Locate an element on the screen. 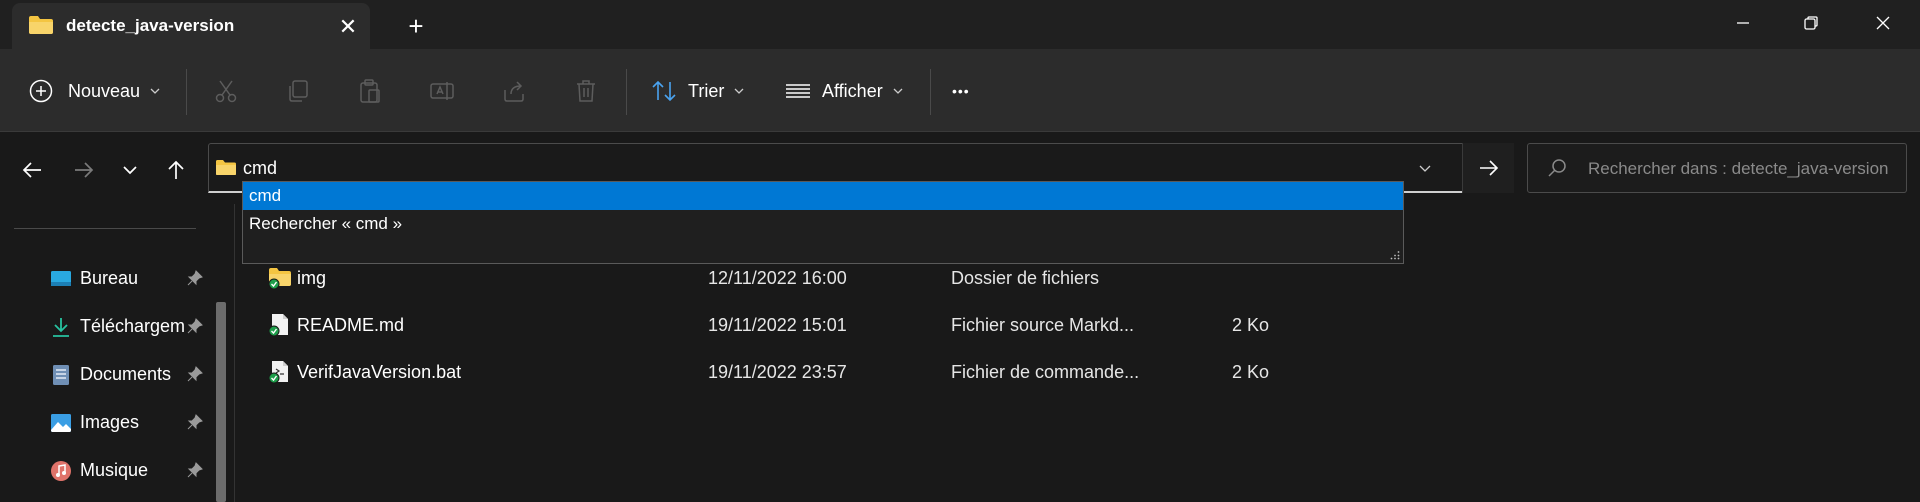  search-icon is located at coordinates (1557, 168).